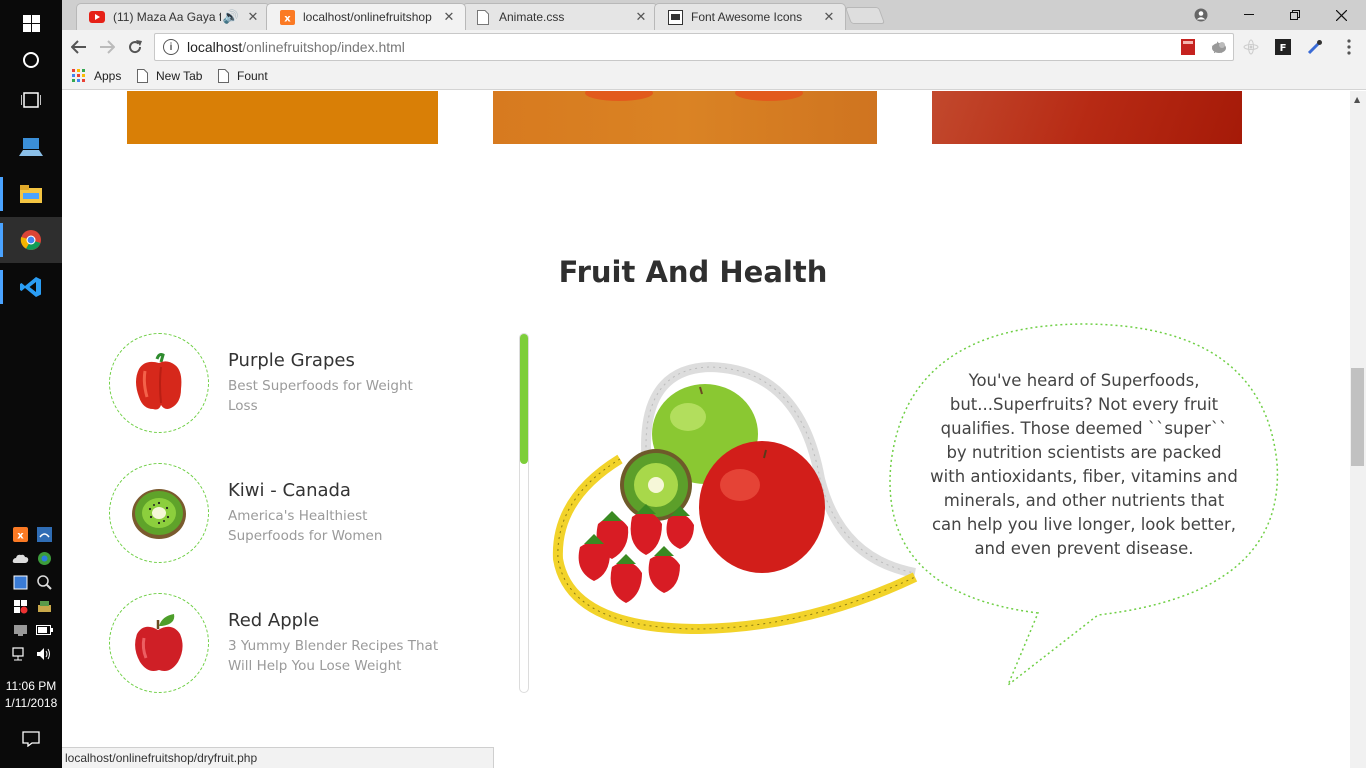 Image resolution: width=1366 pixels, height=768 pixels. Describe the element at coordinates (31, 240) in the screenshot. I see `chrome-icon` at that location.